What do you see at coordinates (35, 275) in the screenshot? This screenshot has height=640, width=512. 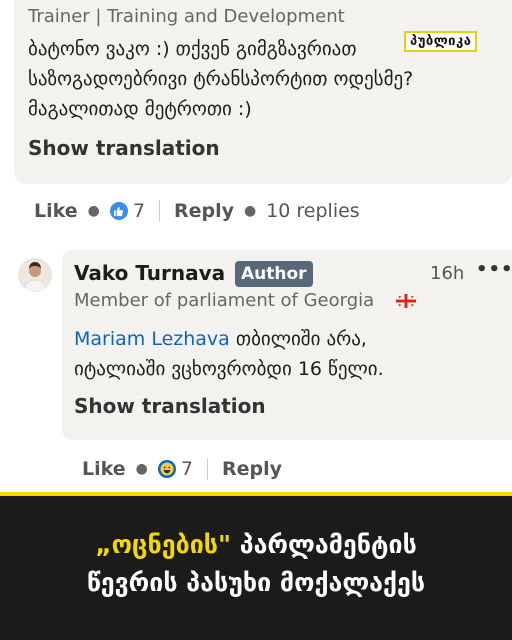 I see `avatar` at bounding box center [35, 275].